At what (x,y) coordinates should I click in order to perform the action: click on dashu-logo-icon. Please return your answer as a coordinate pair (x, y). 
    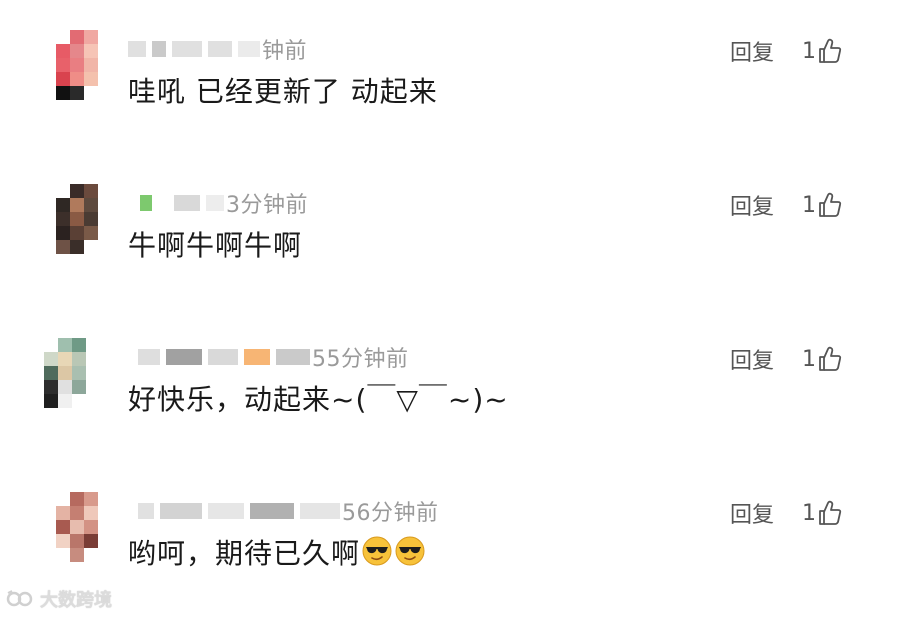
    Looking at the image, I should click on (19, 598).